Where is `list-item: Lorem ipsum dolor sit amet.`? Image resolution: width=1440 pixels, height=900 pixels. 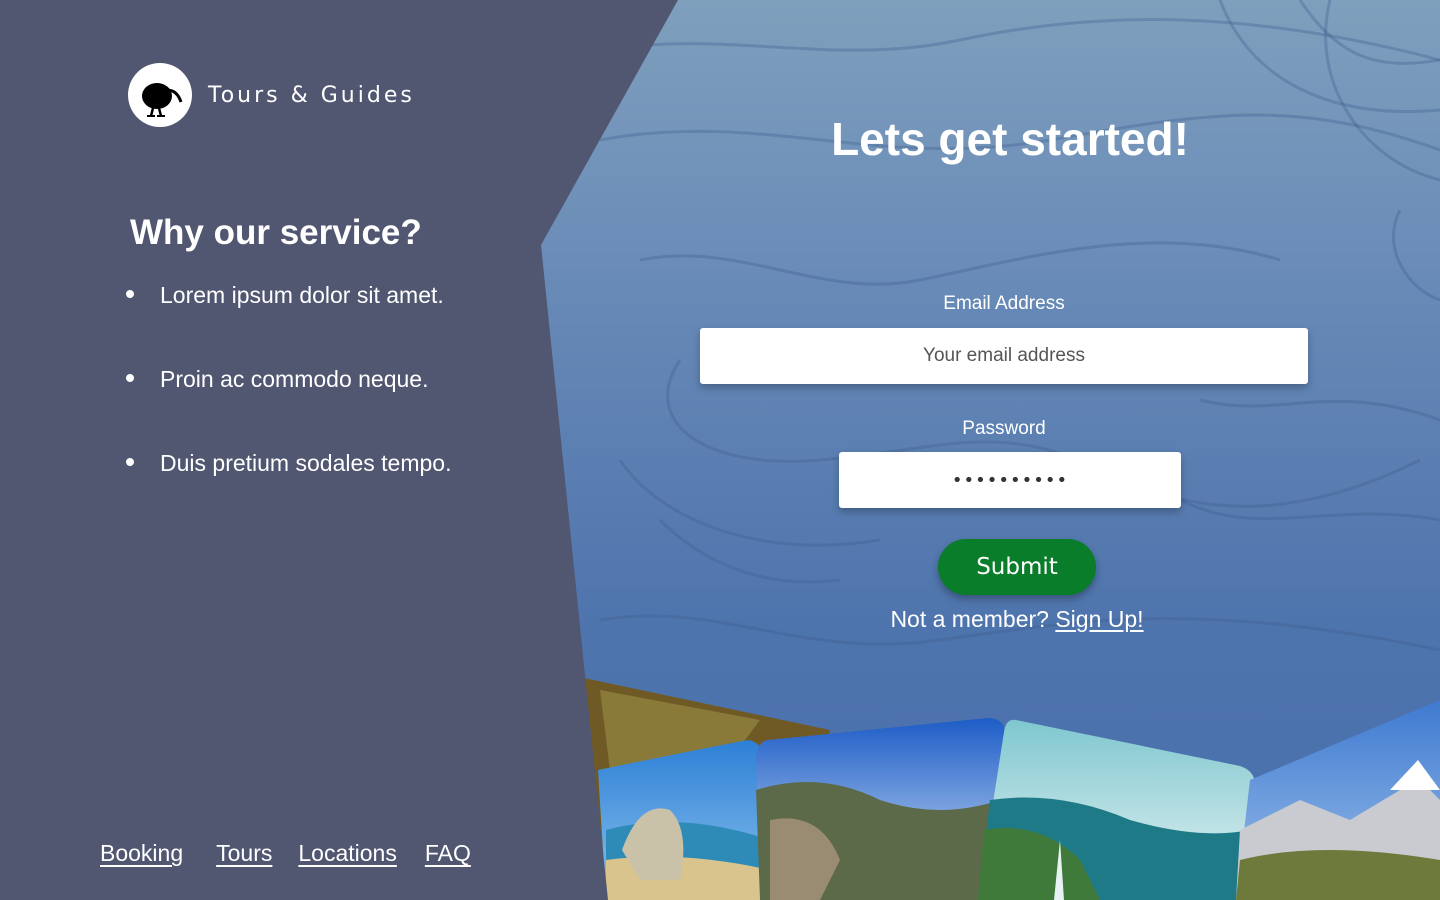 list-item: Lorem ipsum dolor sit amet. is located at coordinates (288, 324).